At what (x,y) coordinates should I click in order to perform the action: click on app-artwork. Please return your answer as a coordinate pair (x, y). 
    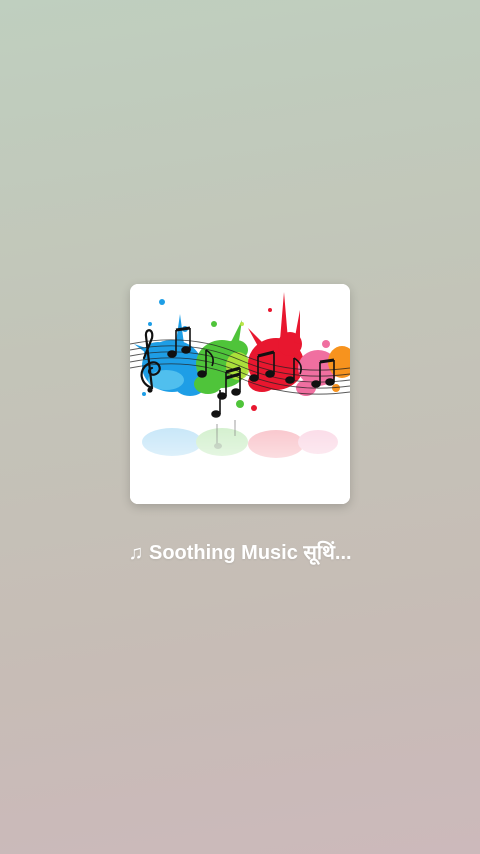
    Looking at the image, I should click on (240, 394).